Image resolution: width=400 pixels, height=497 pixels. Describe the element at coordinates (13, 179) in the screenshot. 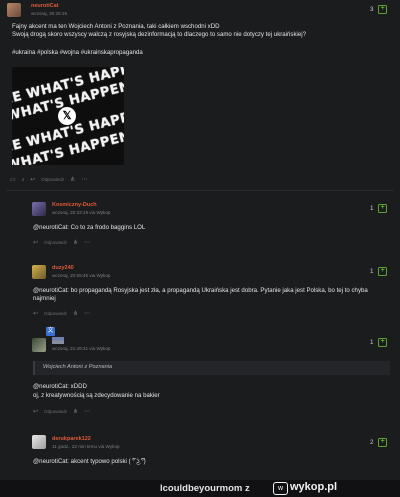

I see `comment-icon: ▭` at that location.